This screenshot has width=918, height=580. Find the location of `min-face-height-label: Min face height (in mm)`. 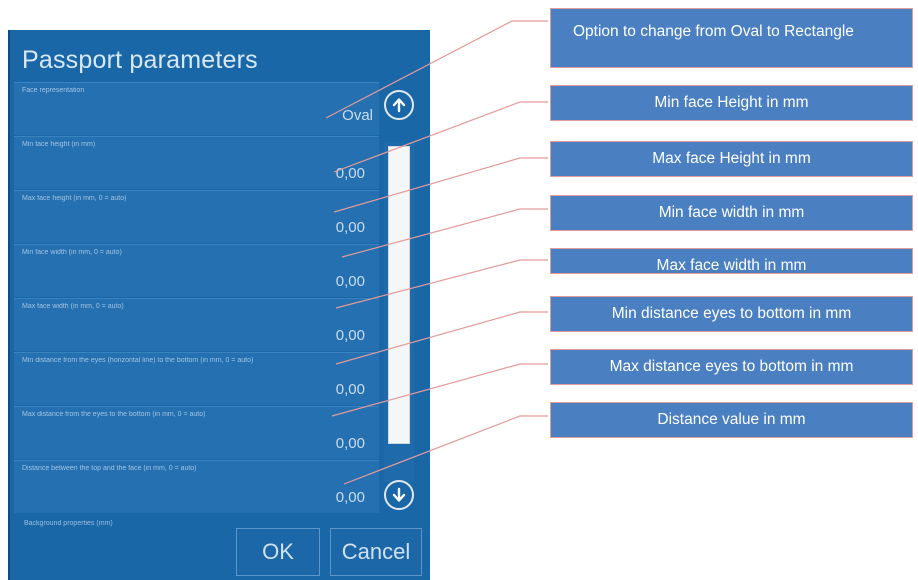

min-face-height-label: Min face height (in mm) is located at coordinates (59, 144).